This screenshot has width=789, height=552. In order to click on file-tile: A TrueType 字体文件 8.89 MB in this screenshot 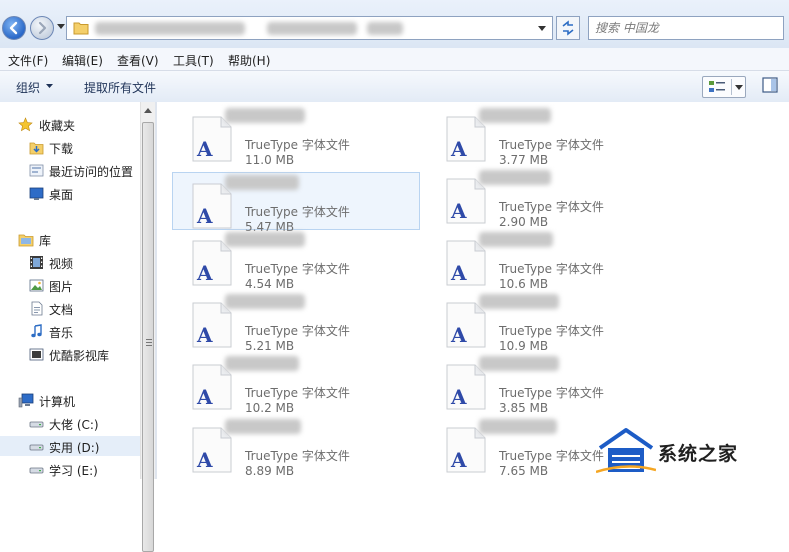, I will do `click(297, 447)`.